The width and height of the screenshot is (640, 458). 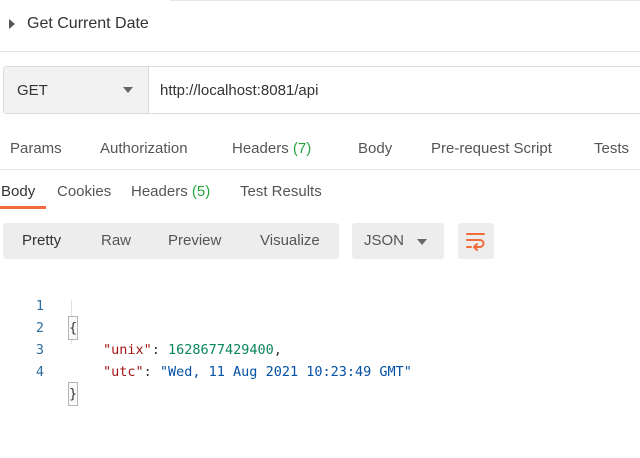 I want to click on visualize-button: Visualize, so click(x=290, y=241).